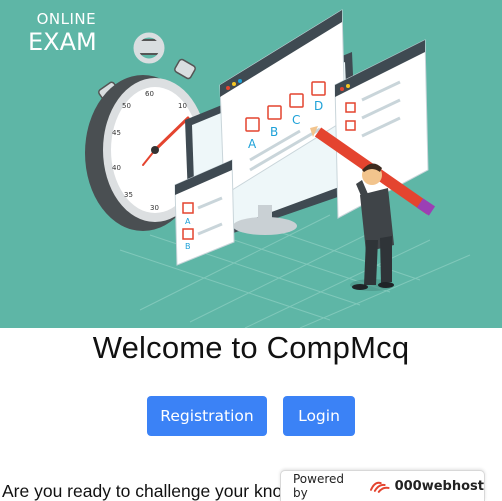 The image size is (502, 501). I want to click on webhost-logo-icon, so click(380, 487).